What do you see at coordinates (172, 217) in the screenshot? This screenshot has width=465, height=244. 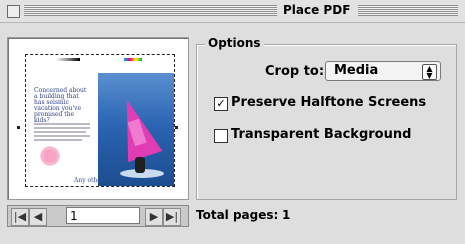 I see `last-page-icon: ▶|` at bounding box center [172, 217].